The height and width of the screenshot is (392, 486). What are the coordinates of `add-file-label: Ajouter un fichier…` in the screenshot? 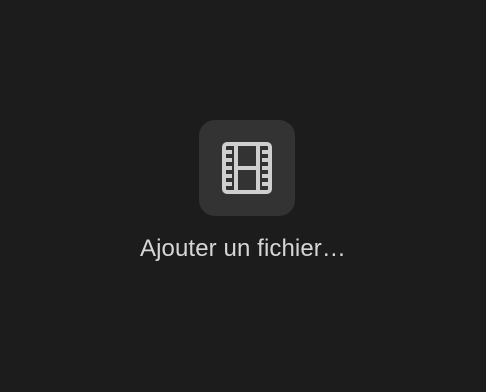 It's located at (243, 249).